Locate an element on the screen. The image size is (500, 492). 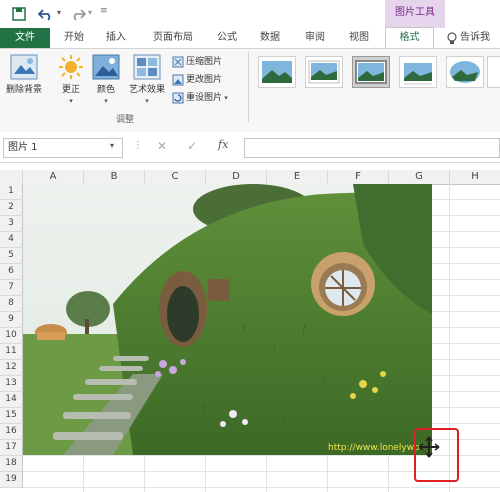
save-icon is located at coordinates (19, 14).